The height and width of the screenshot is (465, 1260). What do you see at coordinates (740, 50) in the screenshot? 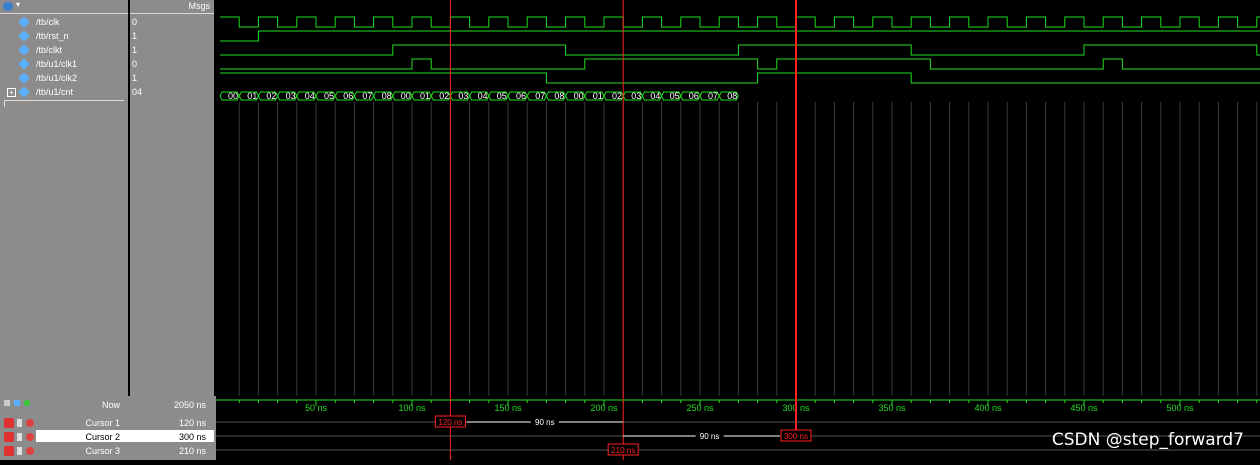
I see `waveform-clkt` at bounding box center [740, 50].